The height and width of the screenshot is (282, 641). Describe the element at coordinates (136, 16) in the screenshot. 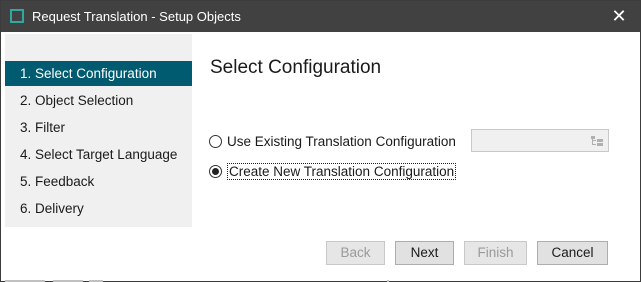

I see `window-title: Request Translation - Setup Objects` at that location.